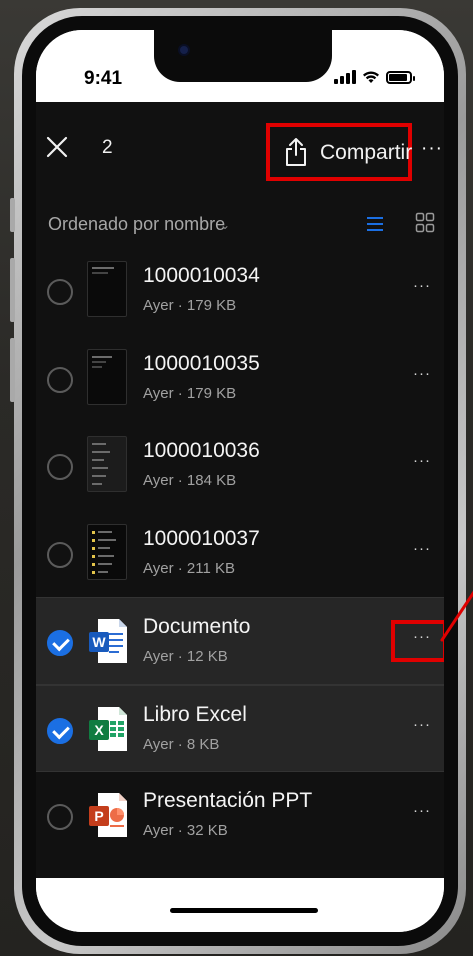 Image resolution: width=473 pixels, height=956 pixels. I want to click on chevron-down-icon: ⌄, so click(225, 225).